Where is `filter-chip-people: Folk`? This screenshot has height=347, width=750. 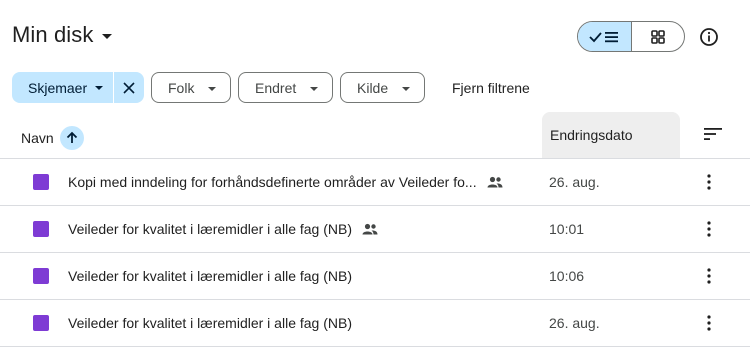 filter-chip-people: Folk is located at coordinates (191, 87).